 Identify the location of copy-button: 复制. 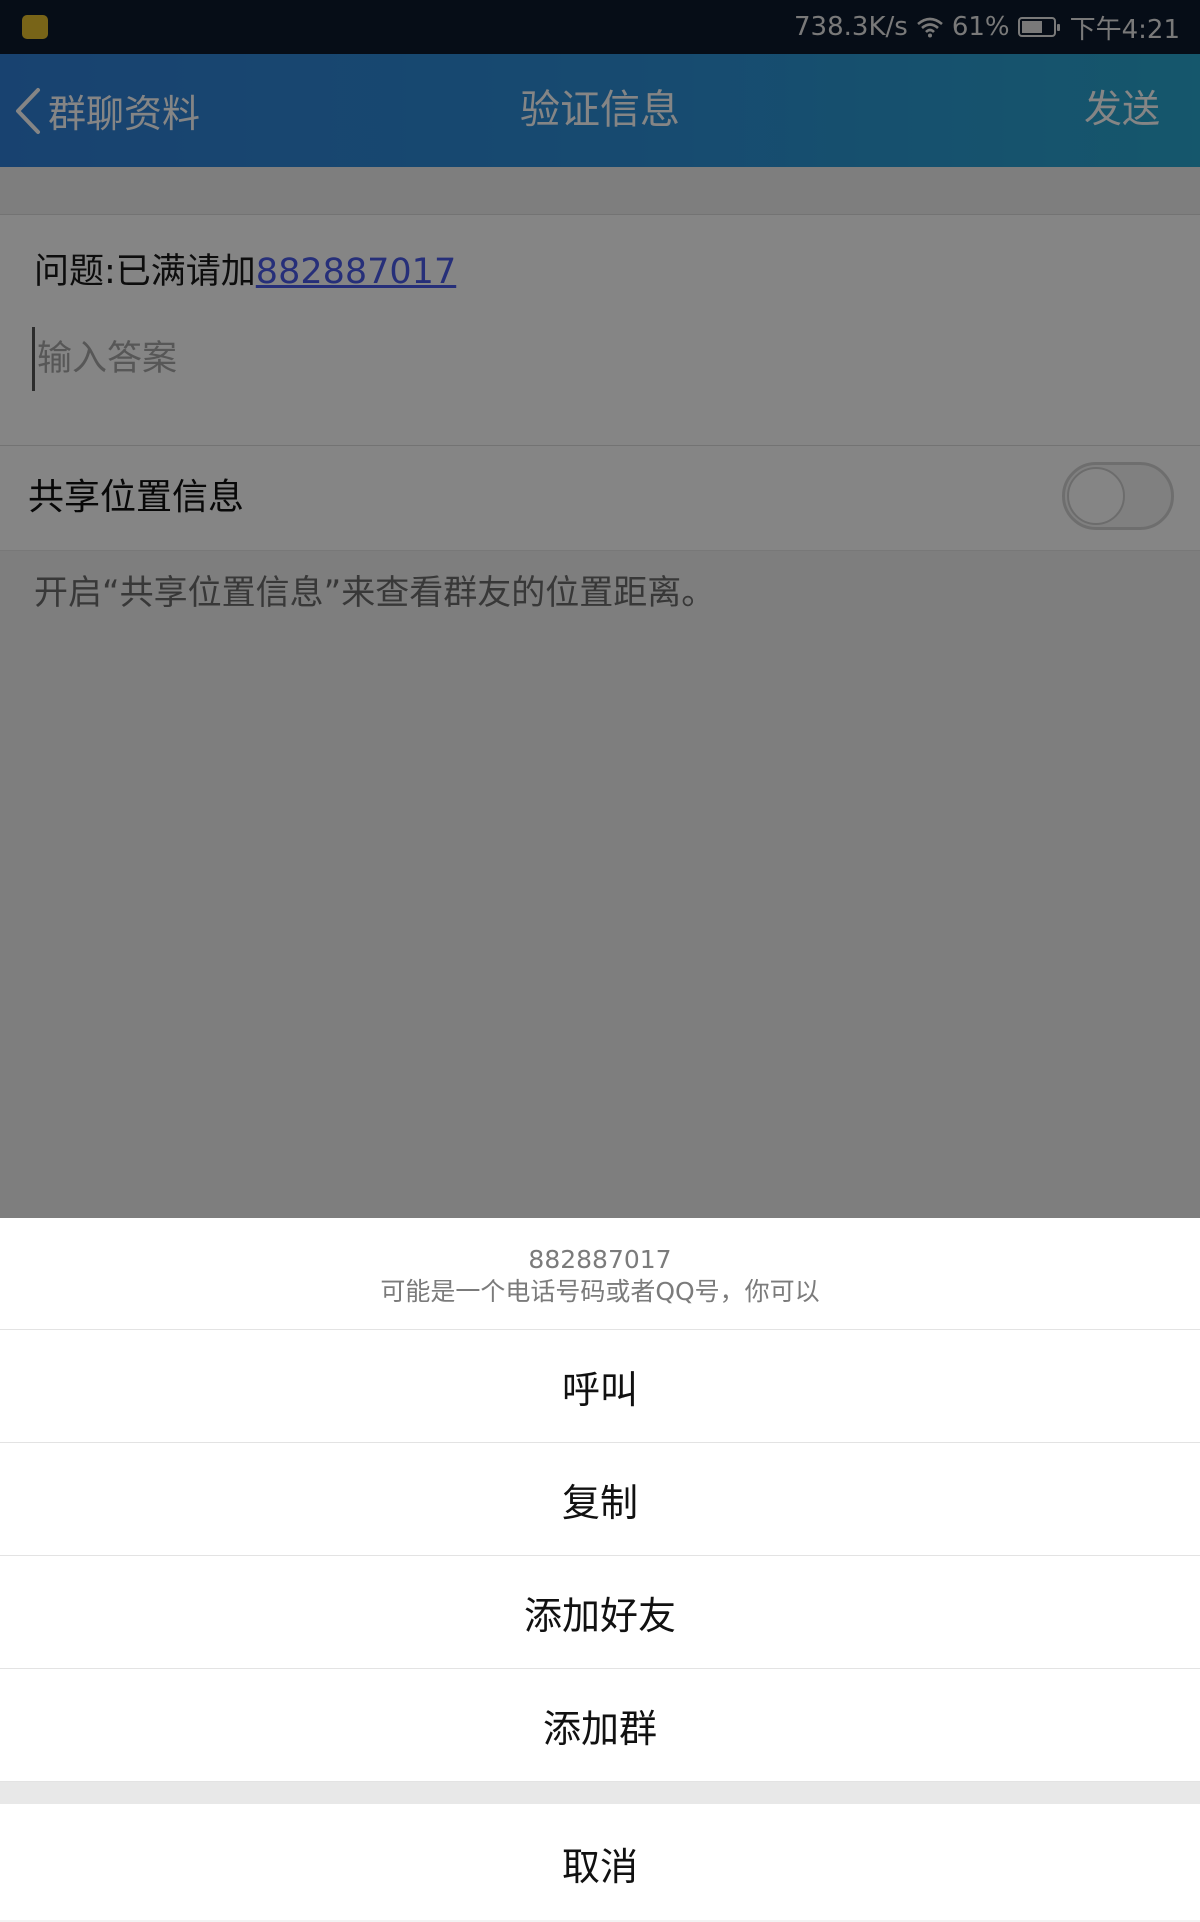
(600, 1499).